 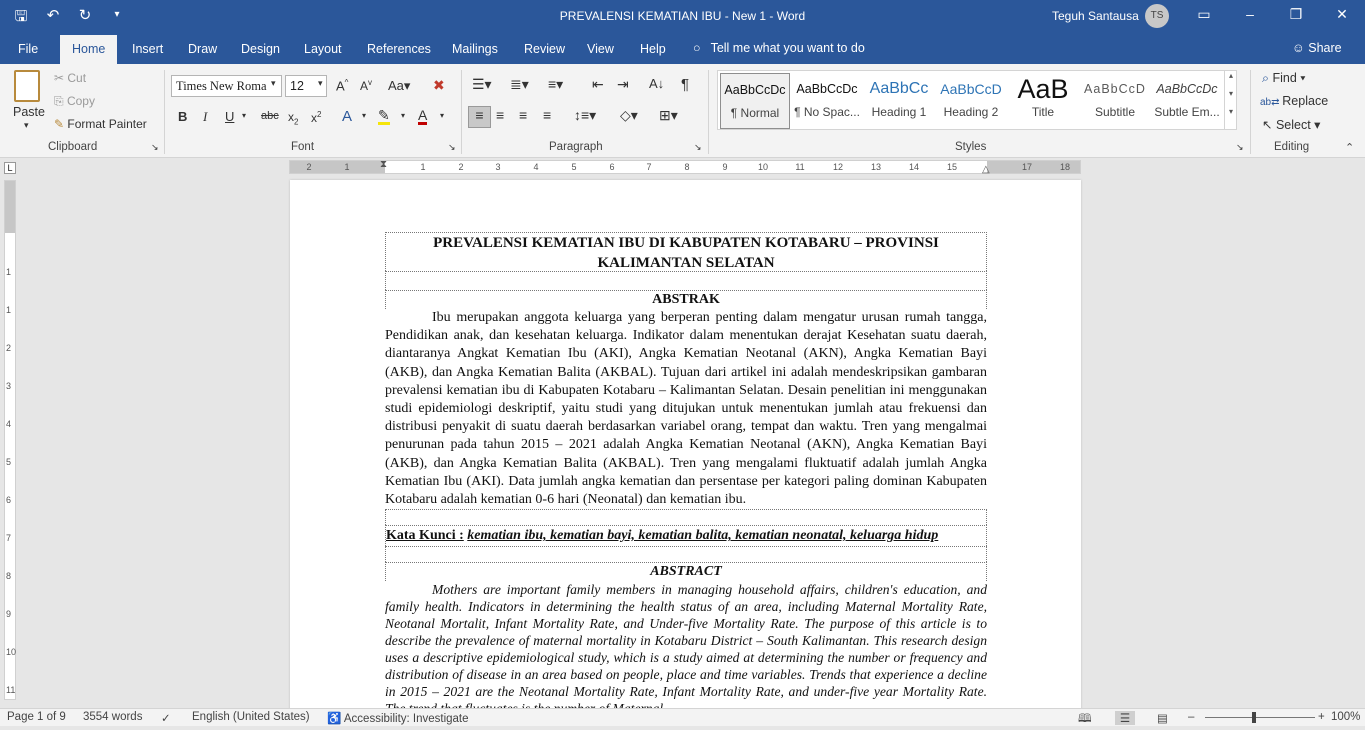 What do you see at coordinates (166, 718) in the screenshot?
I see `proofing-icon: ✓` at bounding box center [166, 718].